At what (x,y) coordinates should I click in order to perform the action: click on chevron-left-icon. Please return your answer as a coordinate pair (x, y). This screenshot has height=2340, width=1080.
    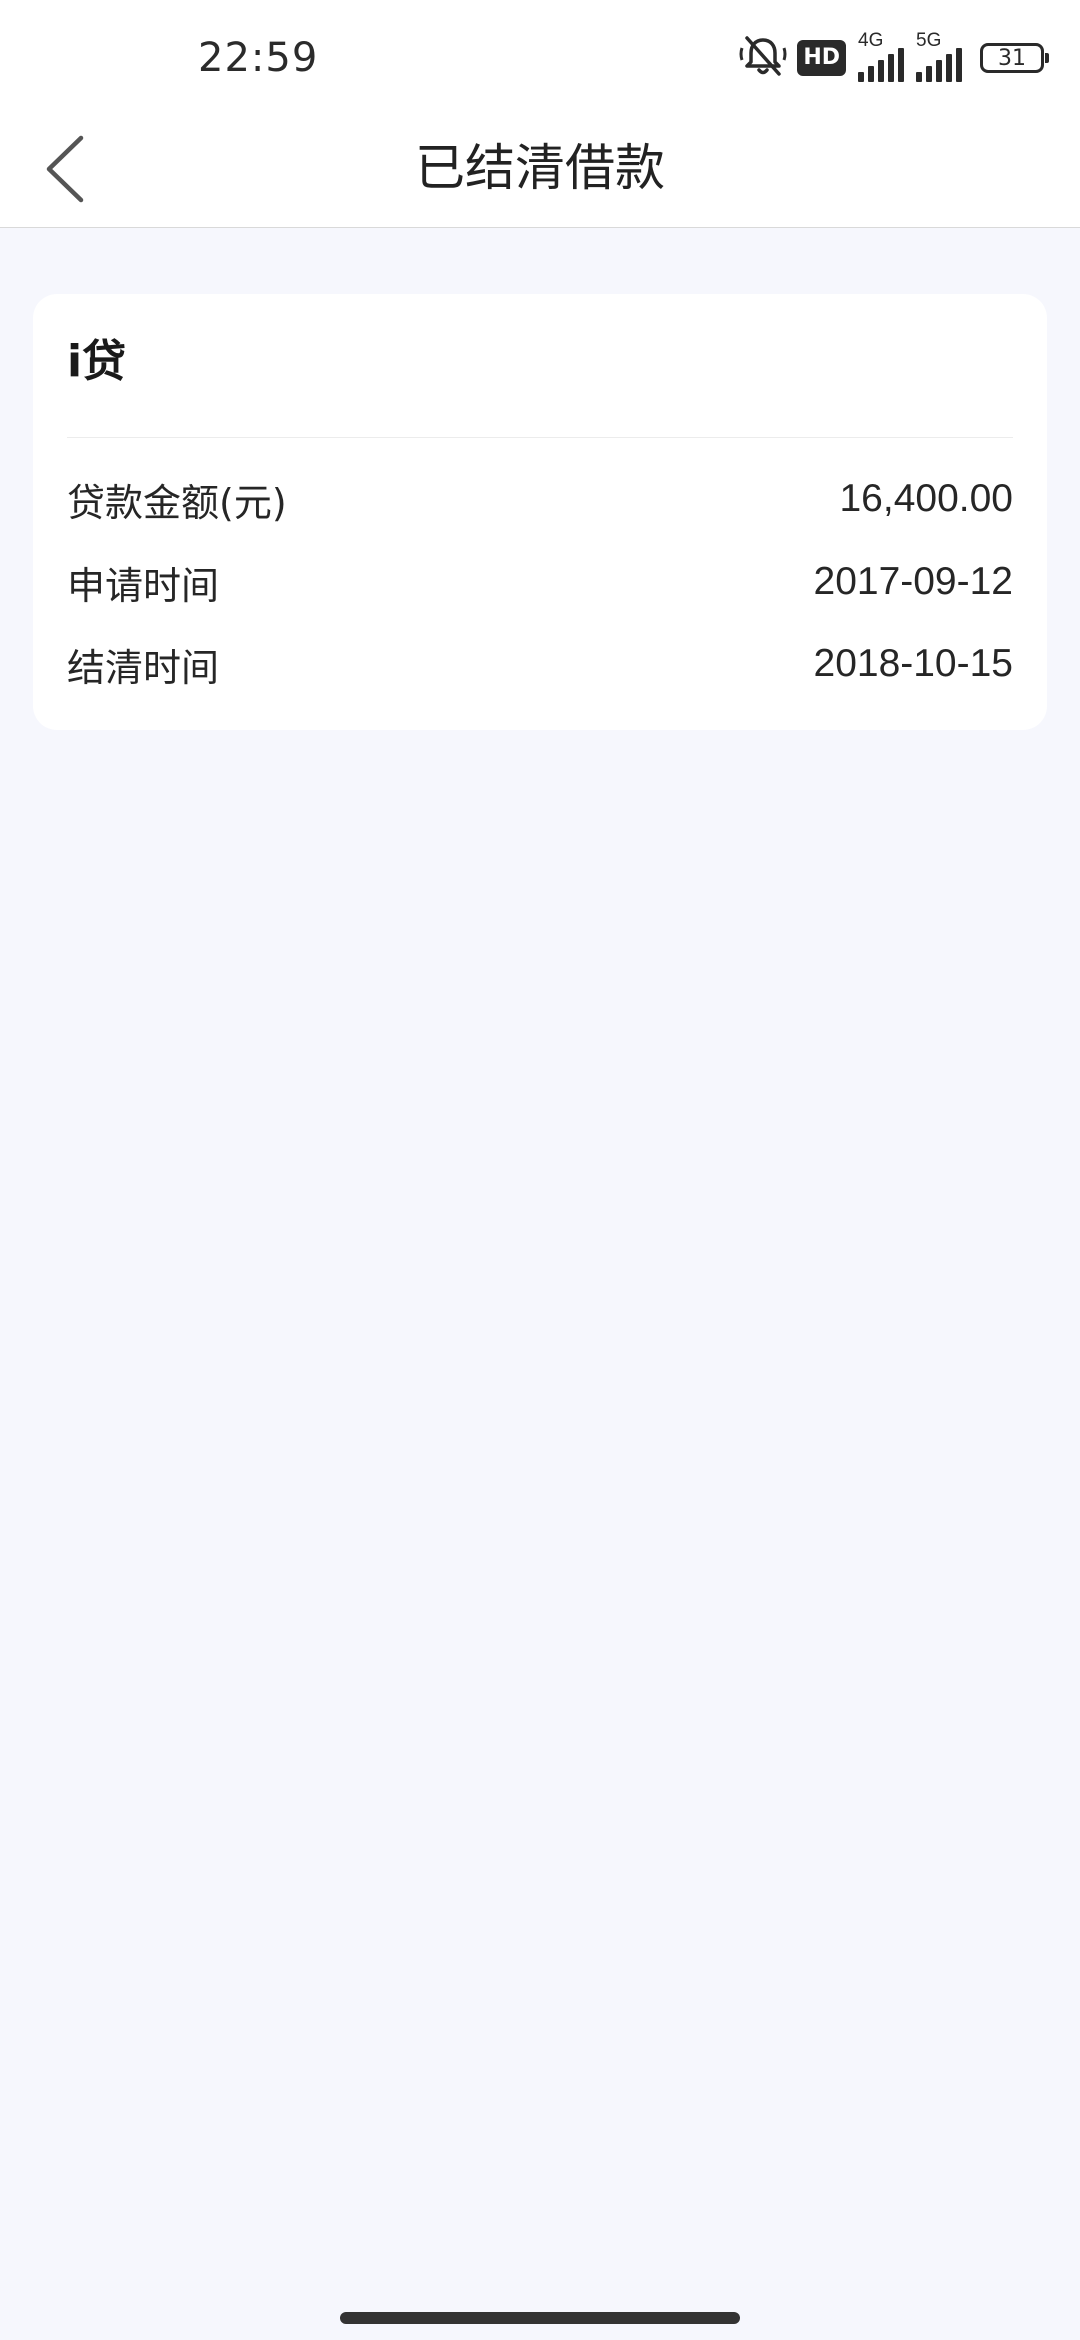
    Looking at the image, I should click on (65, 169).